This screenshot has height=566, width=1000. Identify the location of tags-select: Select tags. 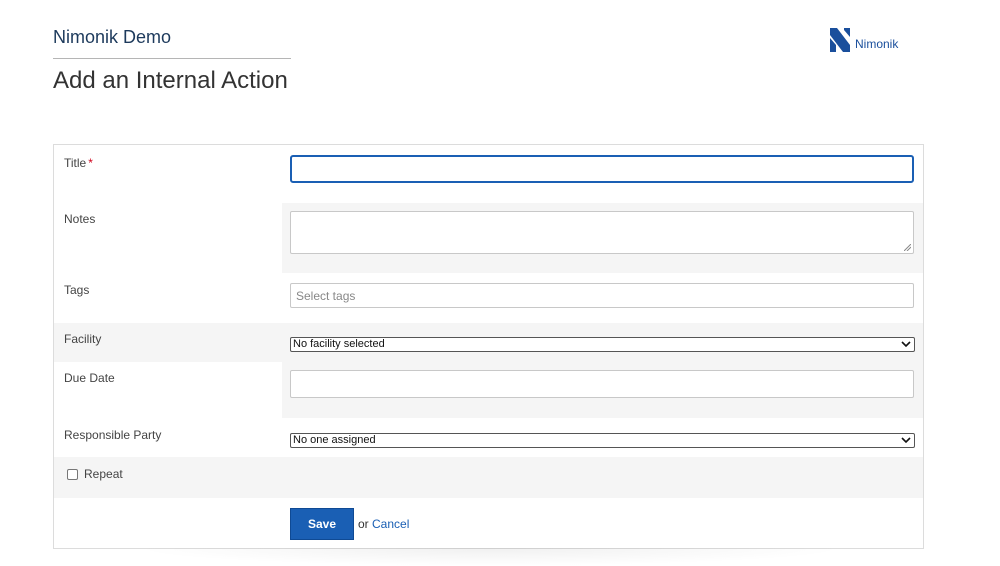
(602, 295).